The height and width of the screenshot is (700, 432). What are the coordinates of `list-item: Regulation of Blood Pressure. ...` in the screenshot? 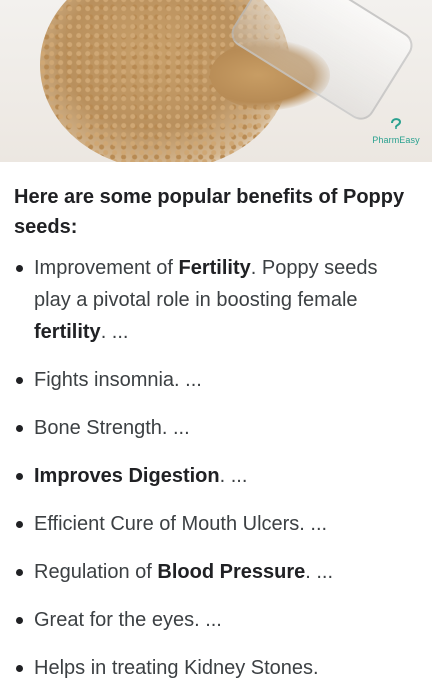 It's located at (216, 572).